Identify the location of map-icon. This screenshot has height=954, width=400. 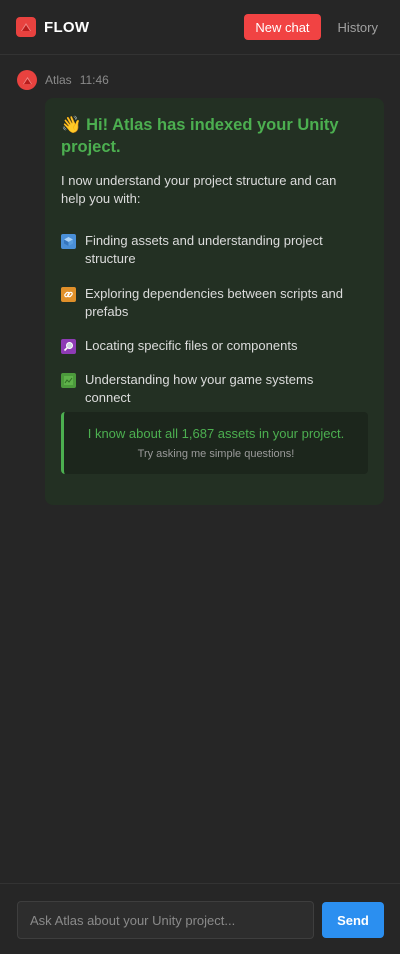
(68, 380).